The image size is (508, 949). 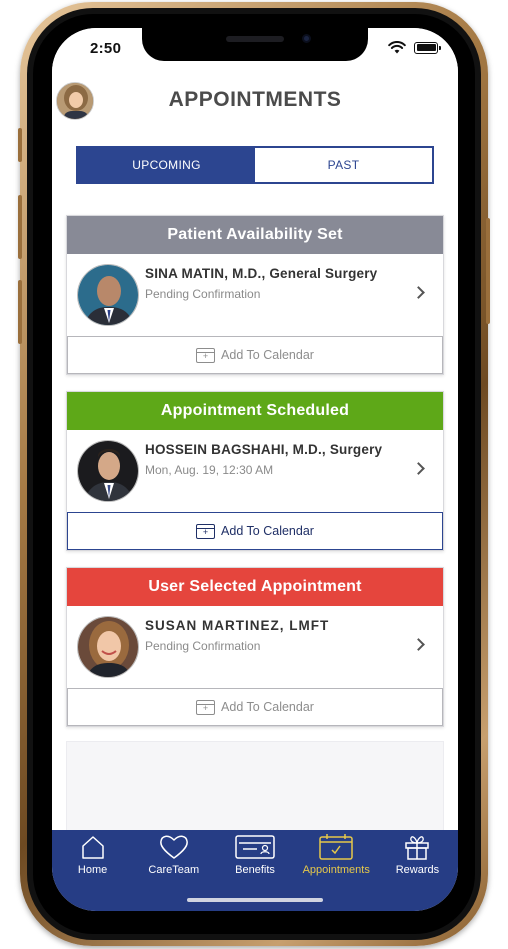 What do you see at coordinates (255, 587) in the screenshot?
I see `card-status-header: User Selected Appointment` at bounding box center [255, 587].